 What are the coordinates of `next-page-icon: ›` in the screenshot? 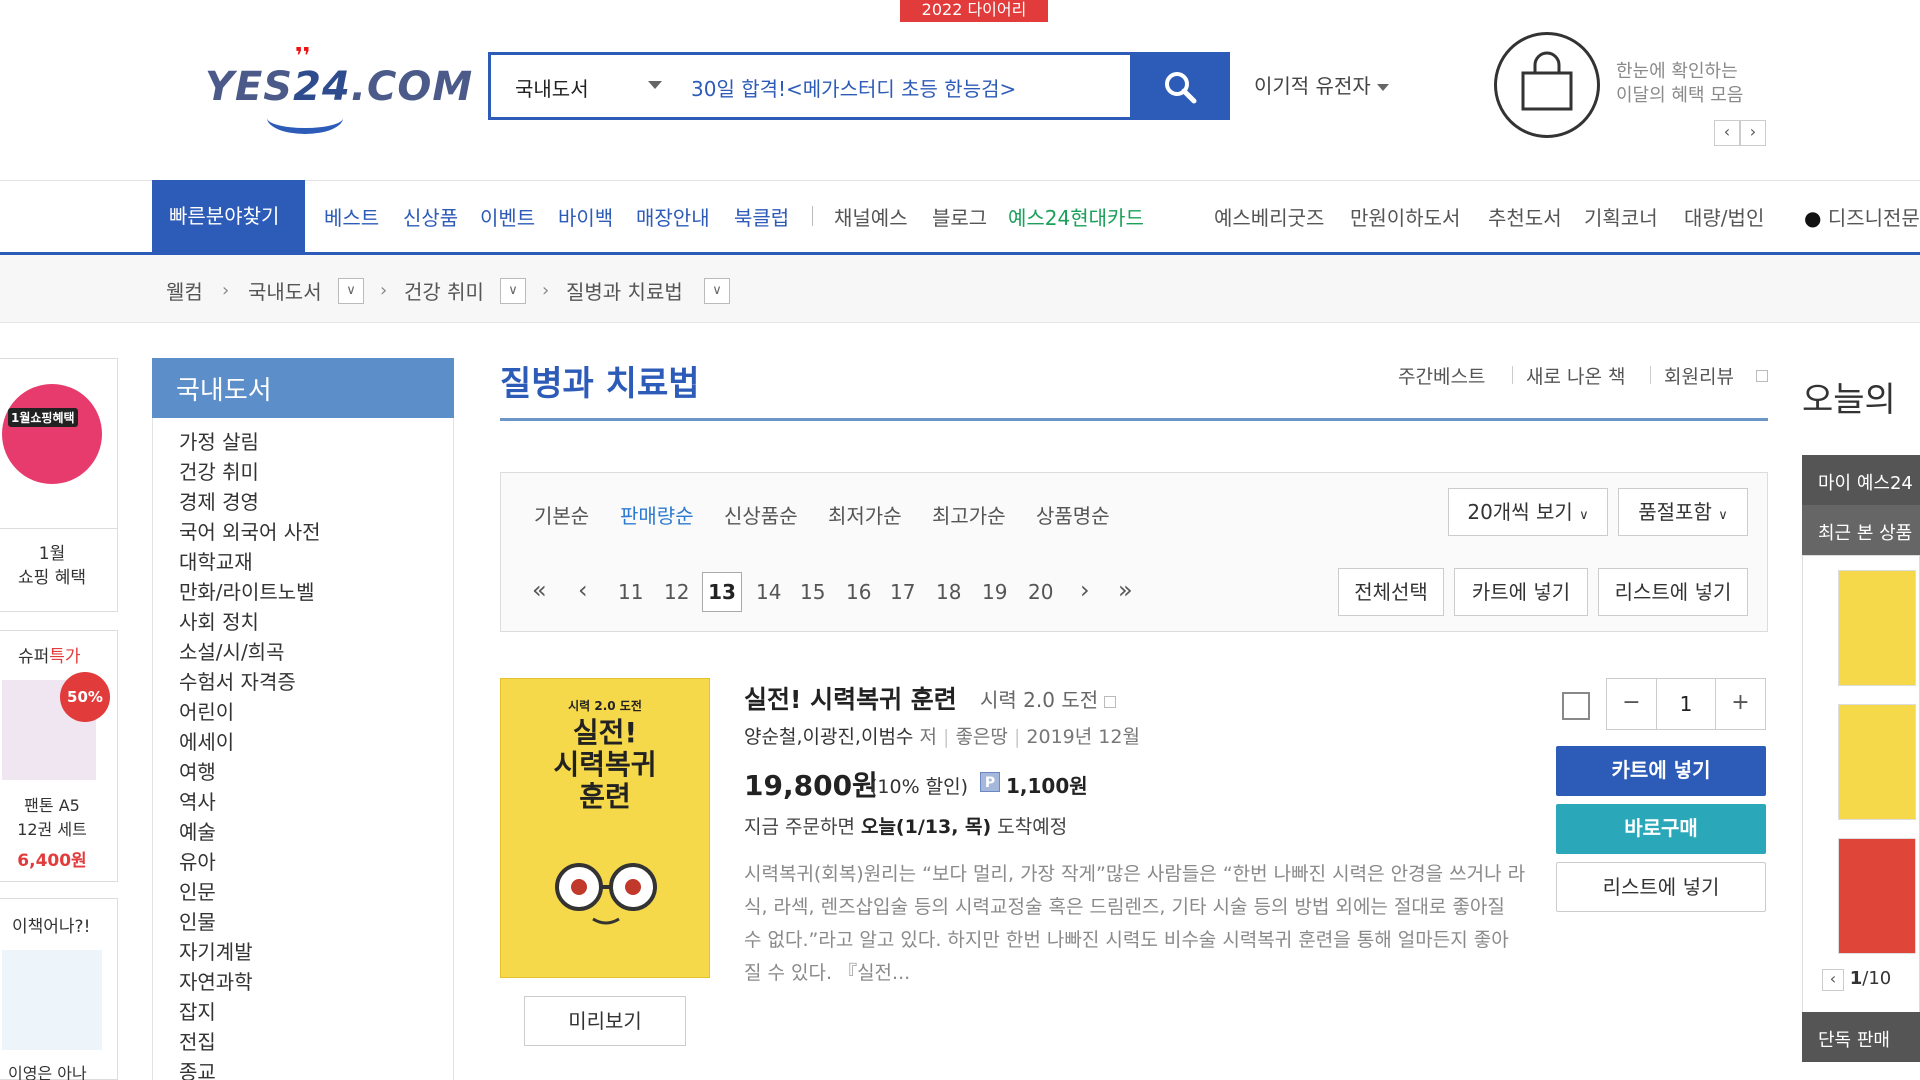 It's located at (1085, 590).